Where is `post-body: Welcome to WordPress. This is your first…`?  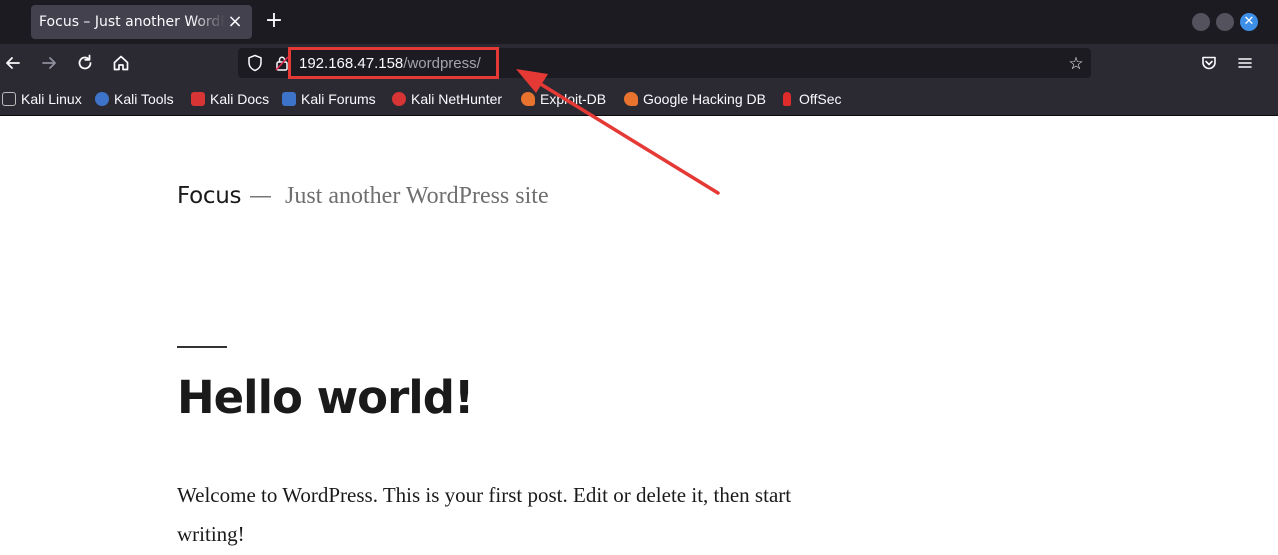 post-body: Welcome to WordPress. This is your first… is located at coordinates (484, 514).